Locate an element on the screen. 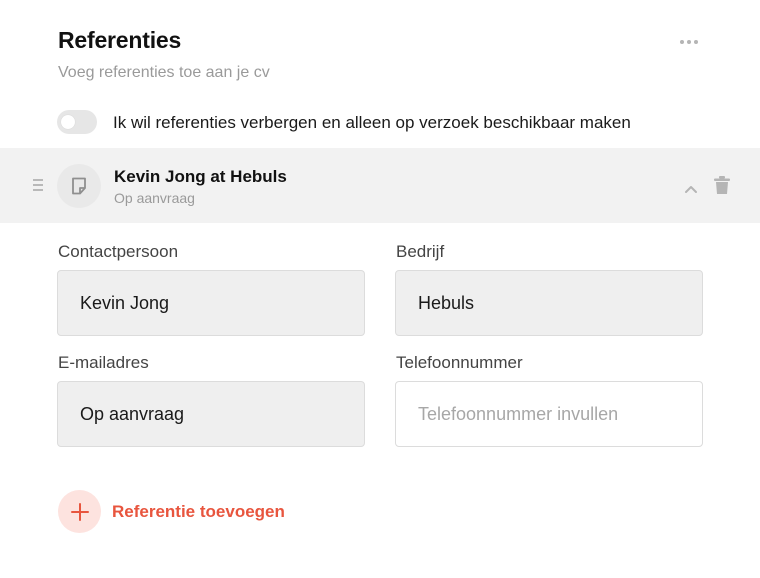 The width and height of the screenshot is (760, 578). phone-label: Telefoonnummer is located at coordinates (459, 362).